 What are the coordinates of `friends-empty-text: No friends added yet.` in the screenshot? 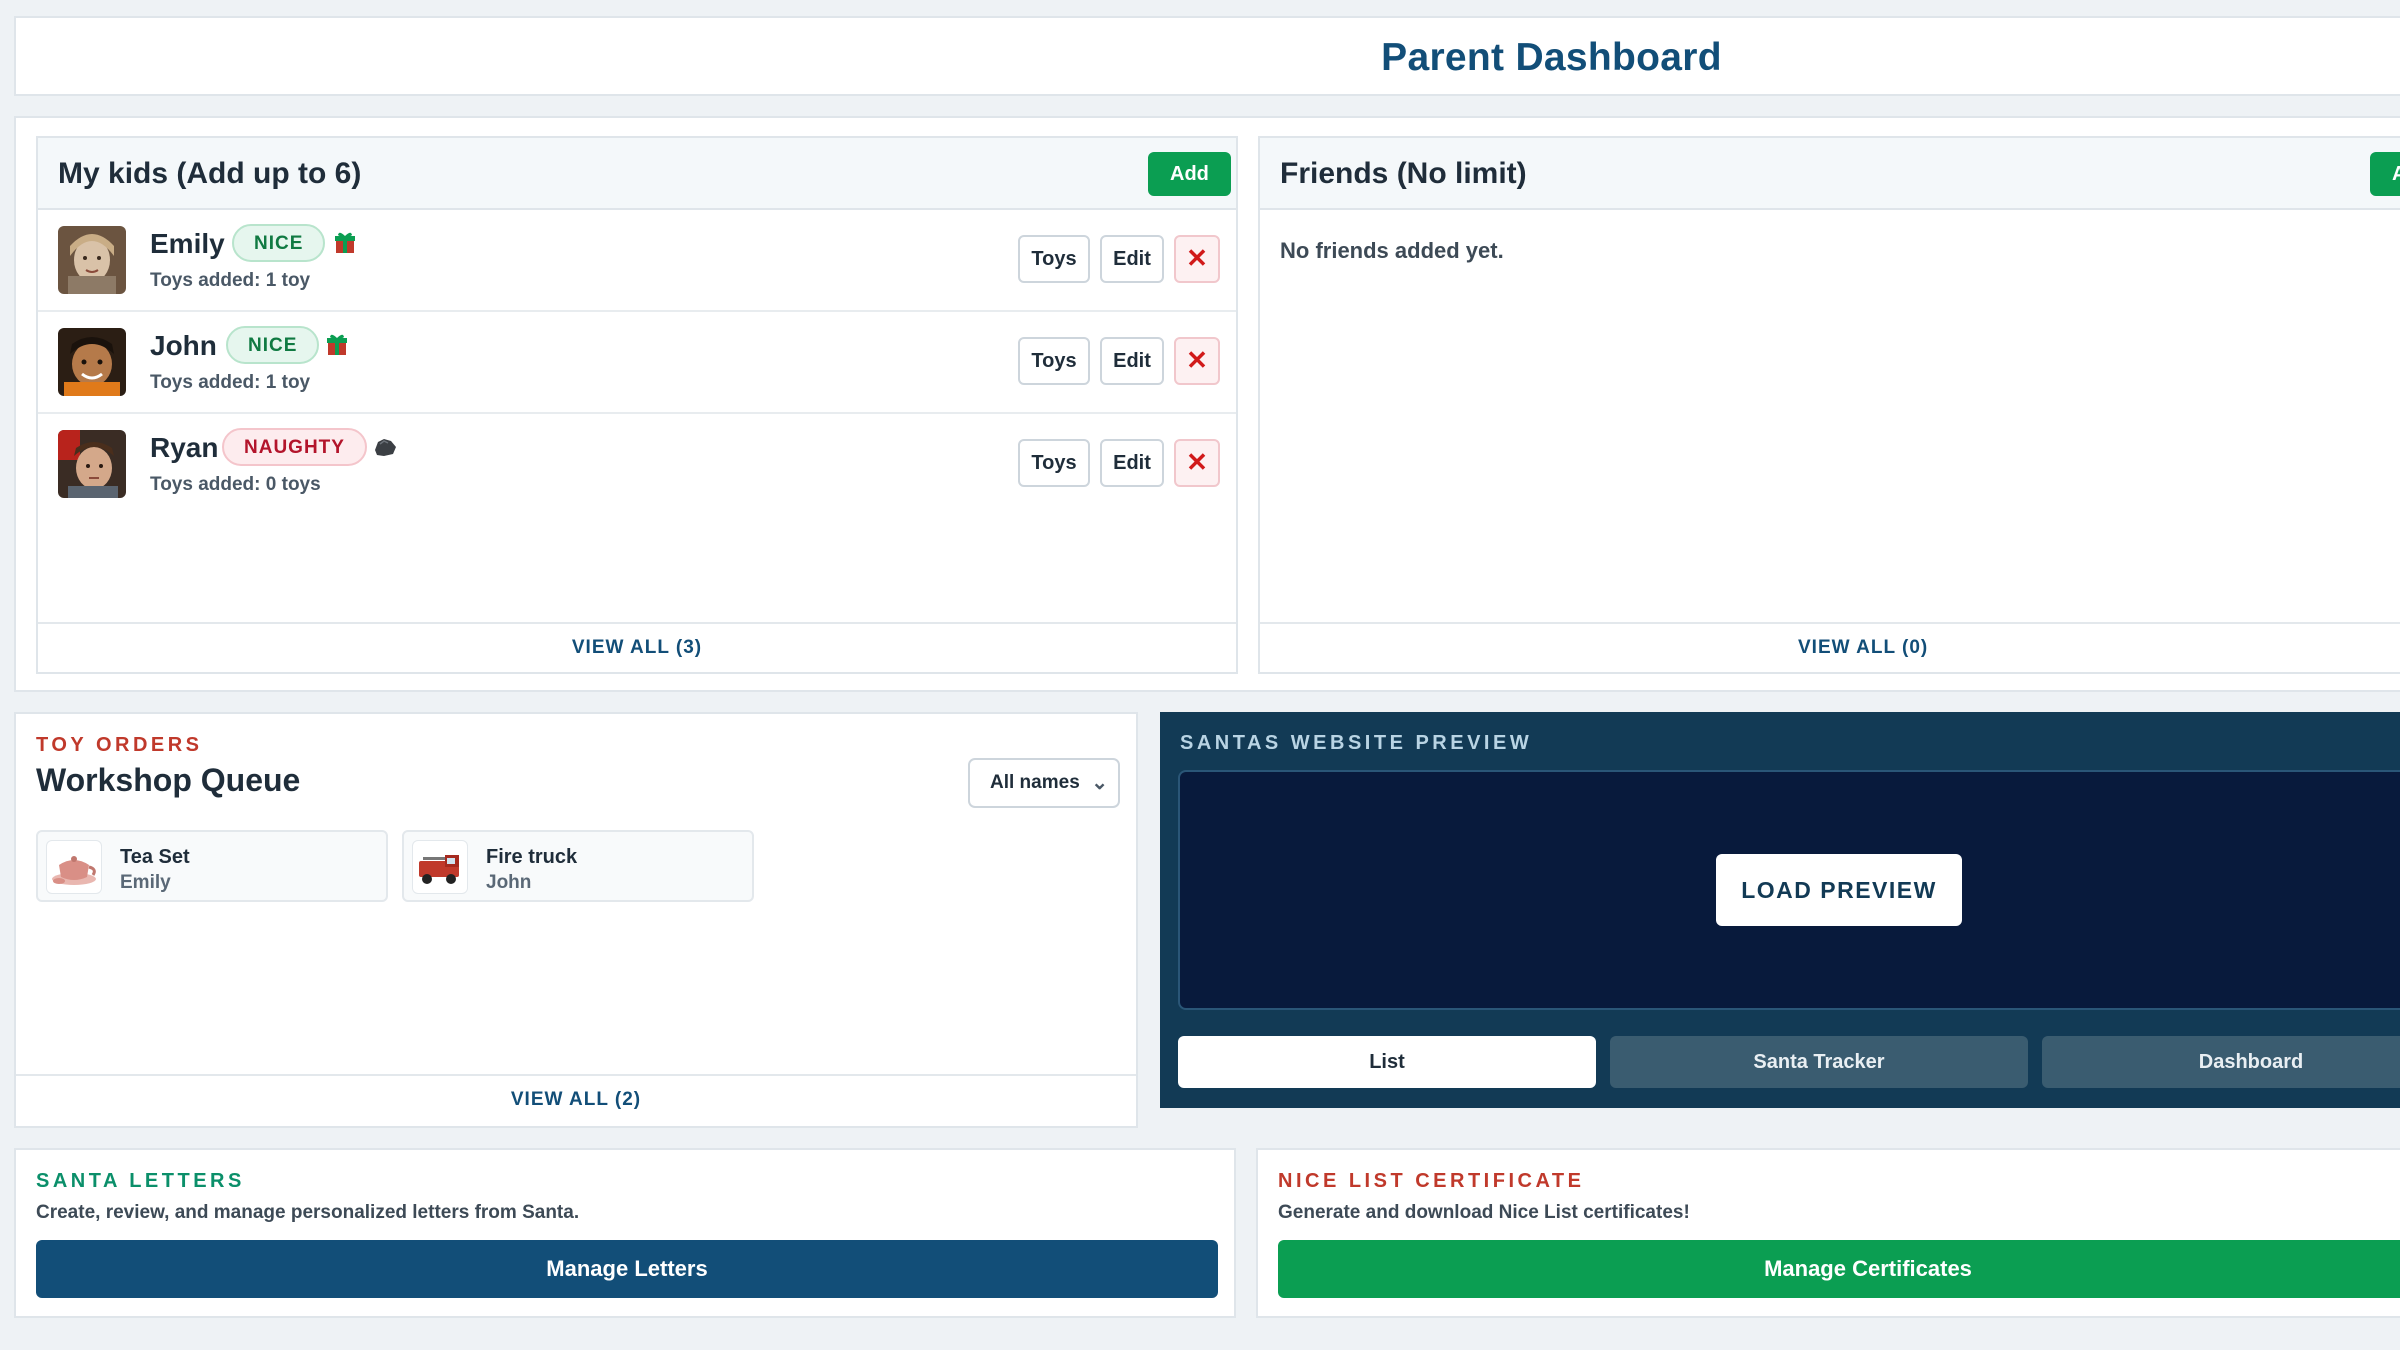 It's located at (1392, 250).